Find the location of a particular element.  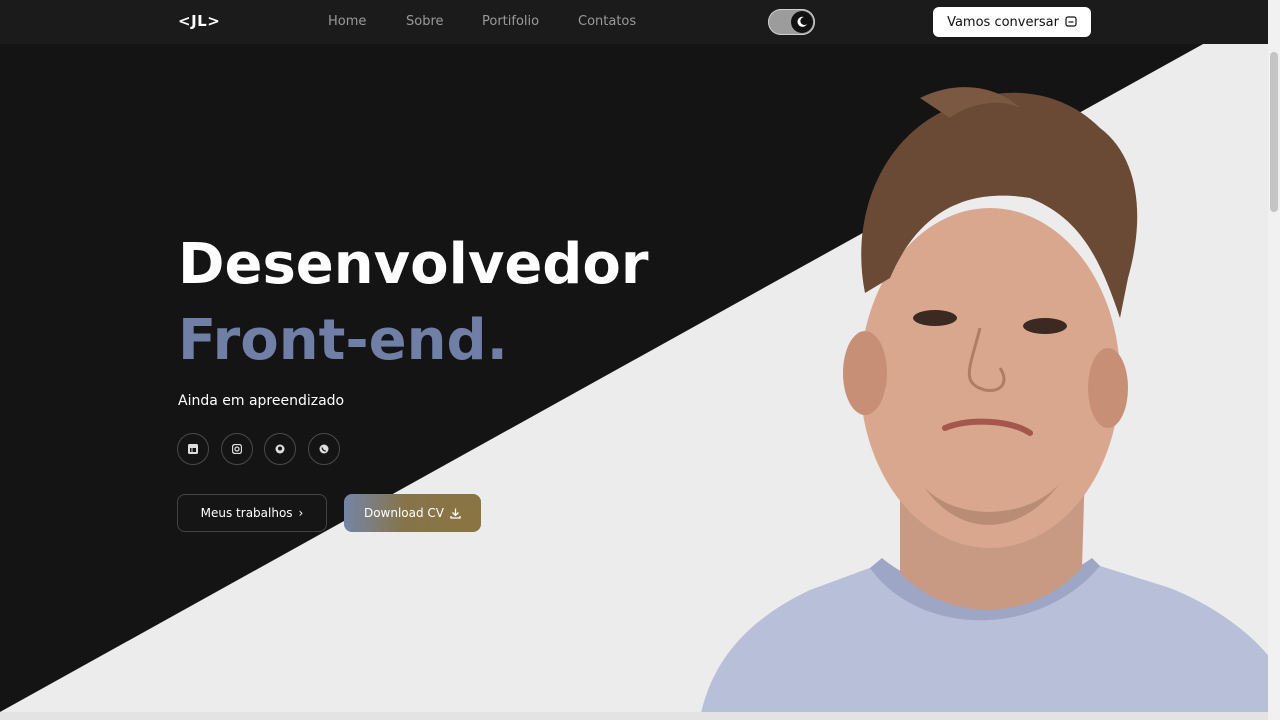

nav-link-home: Home is located at coordinates (347, 21).